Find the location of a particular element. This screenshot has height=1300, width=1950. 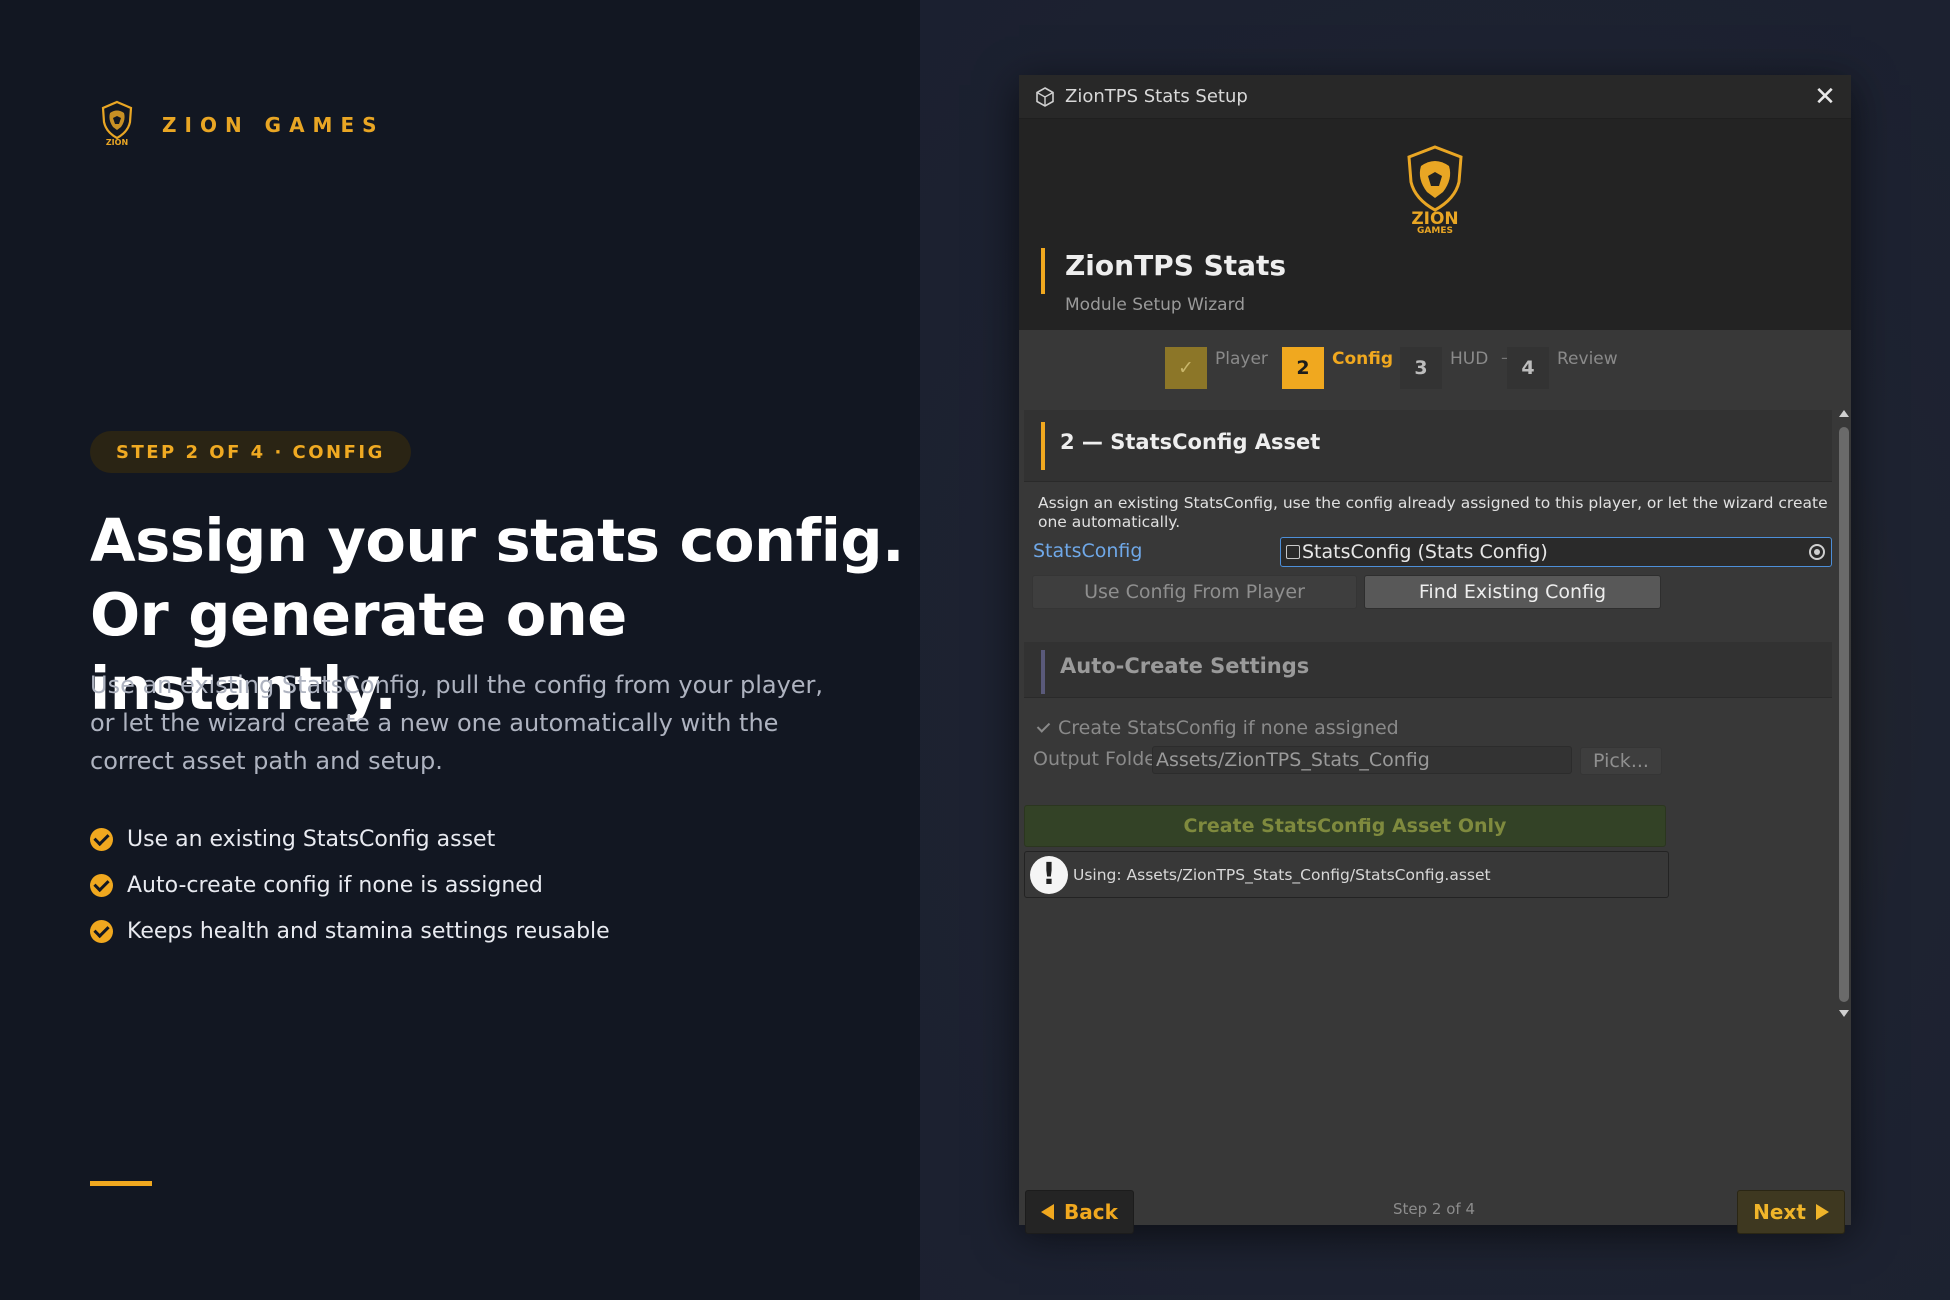

title-accent-bar is located at coordinates (1043, 271).